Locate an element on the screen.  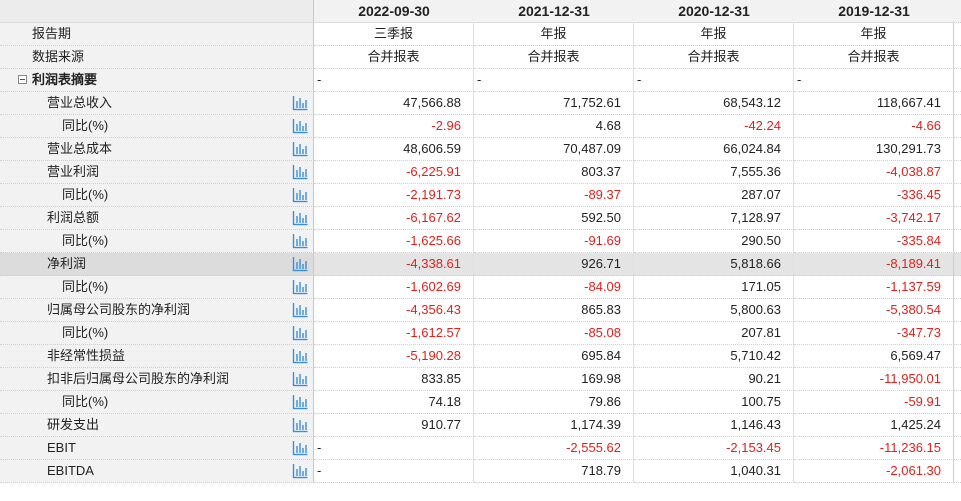
value-cell: 71,752.61 is located at coordinates (554, 103).